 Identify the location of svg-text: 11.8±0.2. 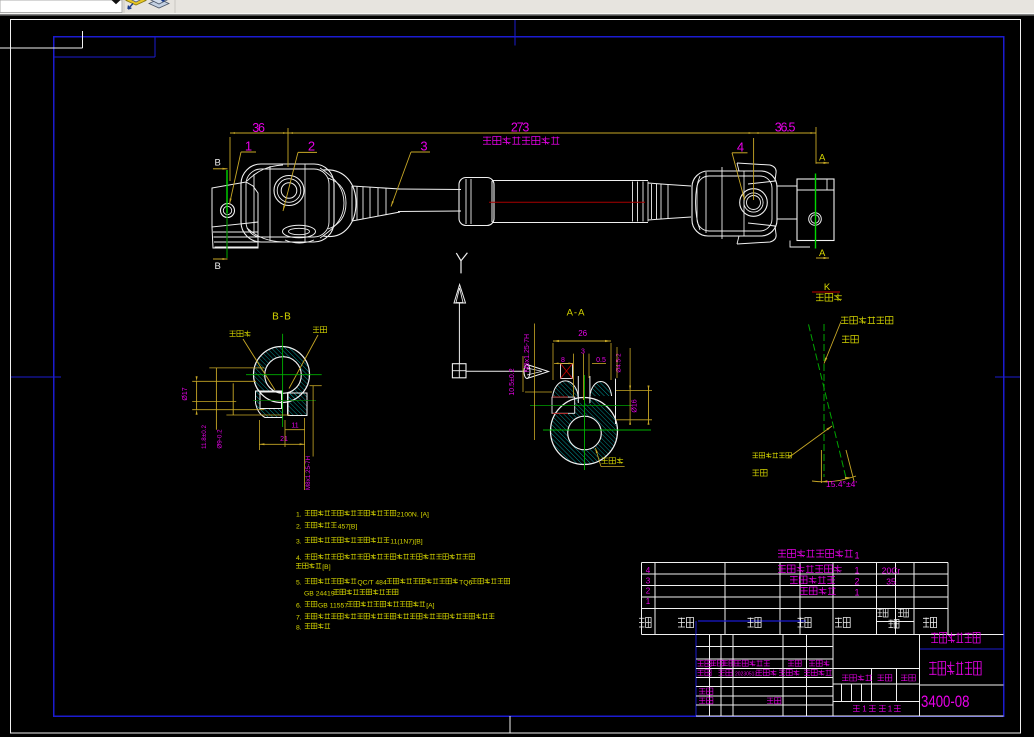
(204, 437).